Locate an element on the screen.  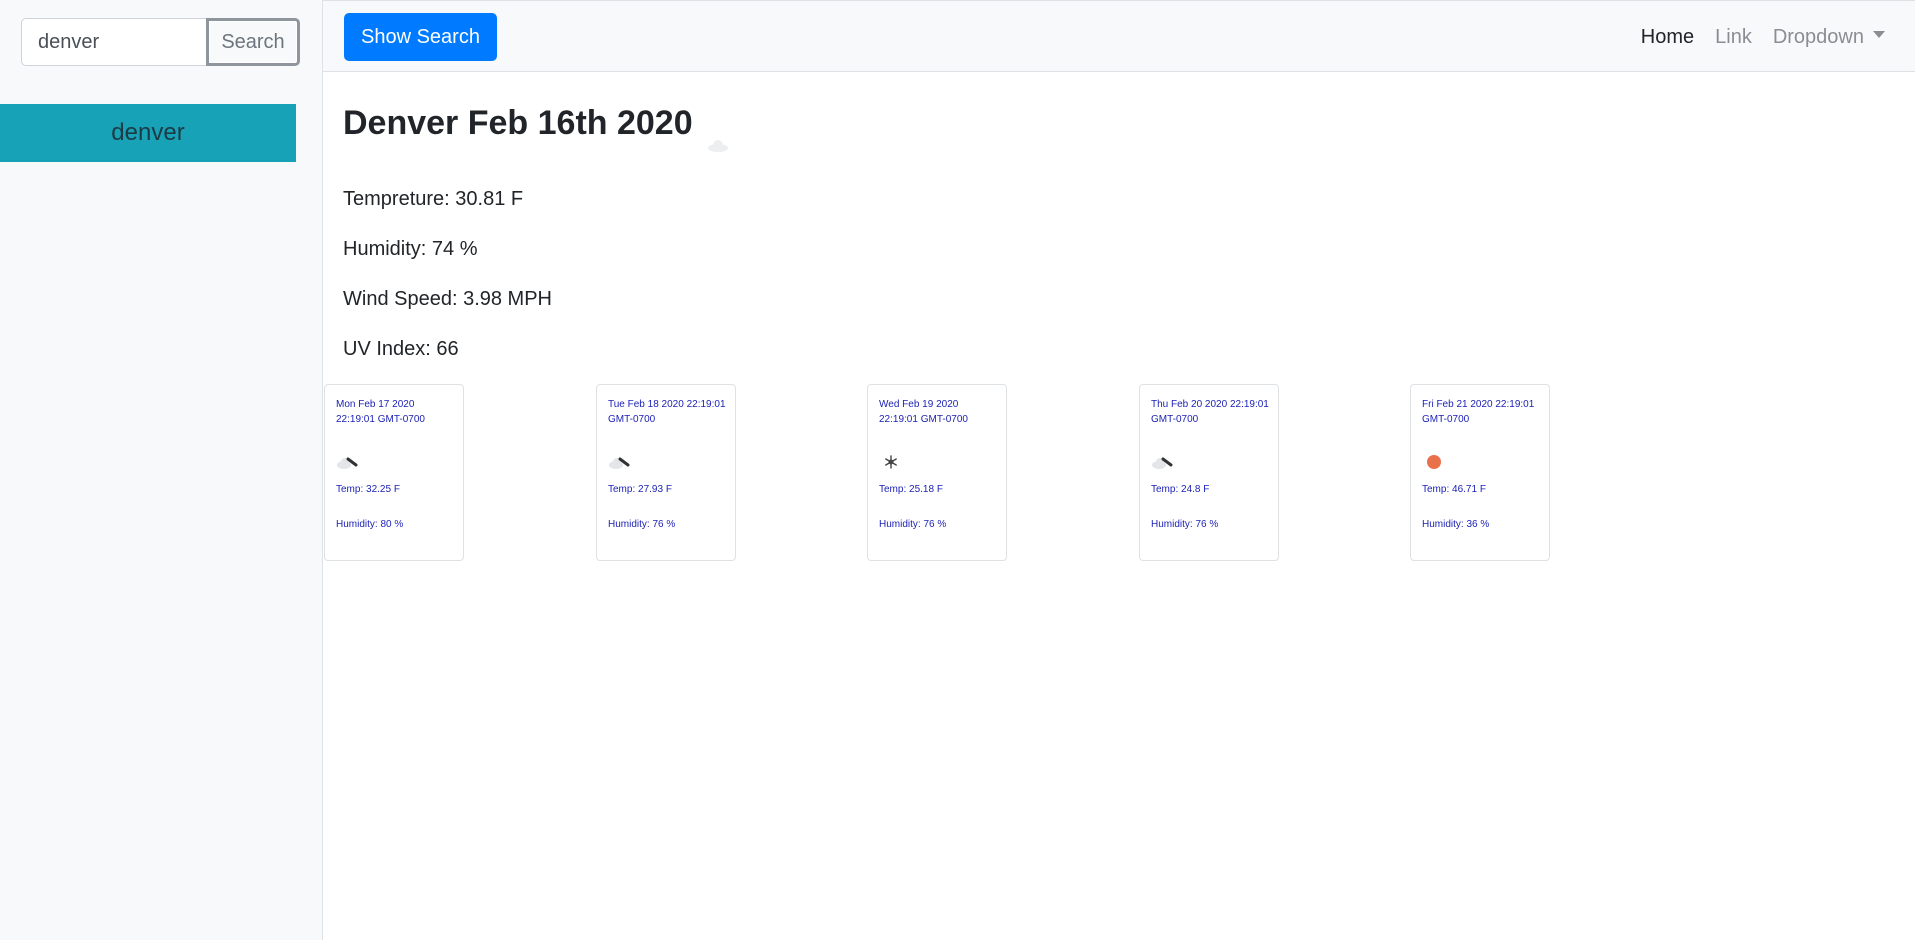
city-title: Denver Feb 16th 2020 is located at coordinates (536, 128).